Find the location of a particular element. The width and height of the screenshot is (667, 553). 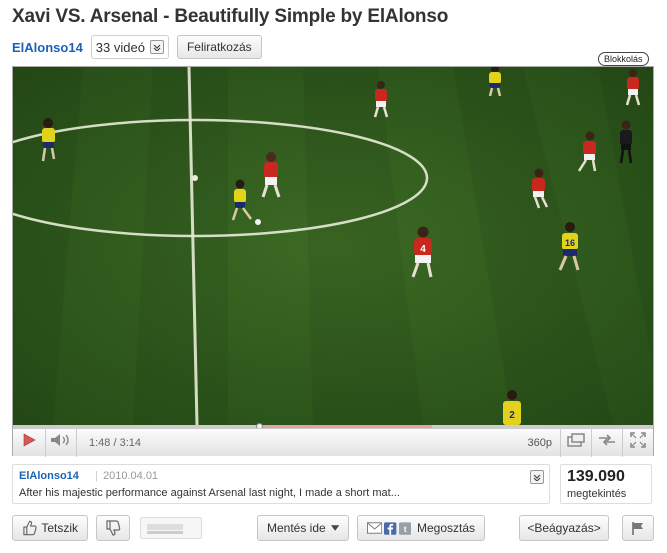

like-label: Tetszik is located at coordinates (59, 528).